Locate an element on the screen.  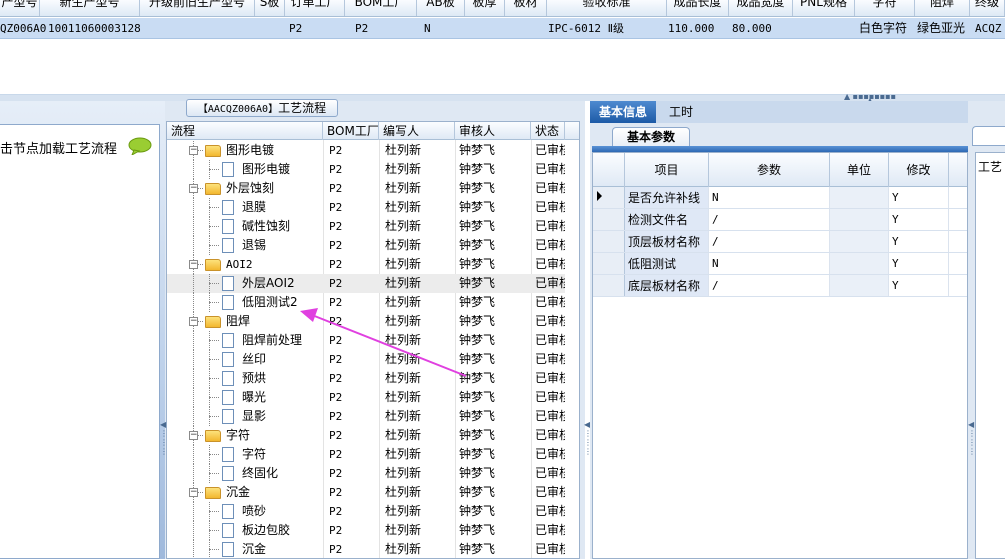
param-row: 是否允许补线 N Y is located at coordinates (780, 198).